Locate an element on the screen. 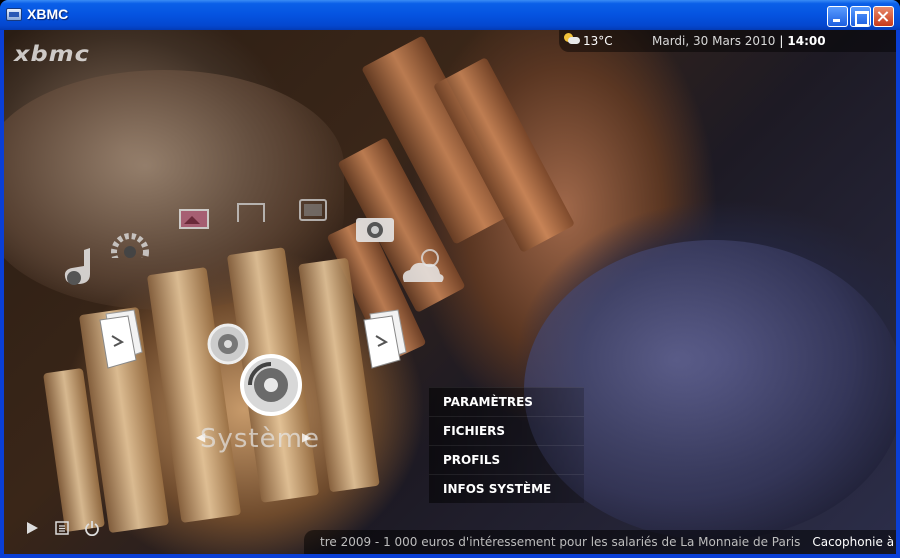 The height and width of the screenshot is (558, 900). close-icon is located at coordinates (883, 16).